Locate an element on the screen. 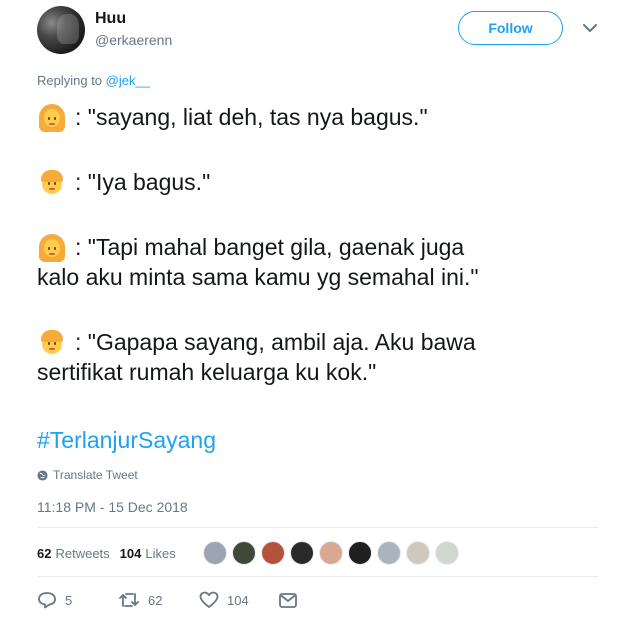  hashtag-link: #TerlanjurSayang is located at coordinates (126, 440).